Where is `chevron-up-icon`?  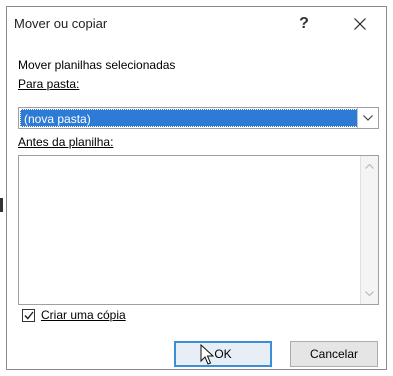
chevron-up-icon is located at coordinates (369, 166).